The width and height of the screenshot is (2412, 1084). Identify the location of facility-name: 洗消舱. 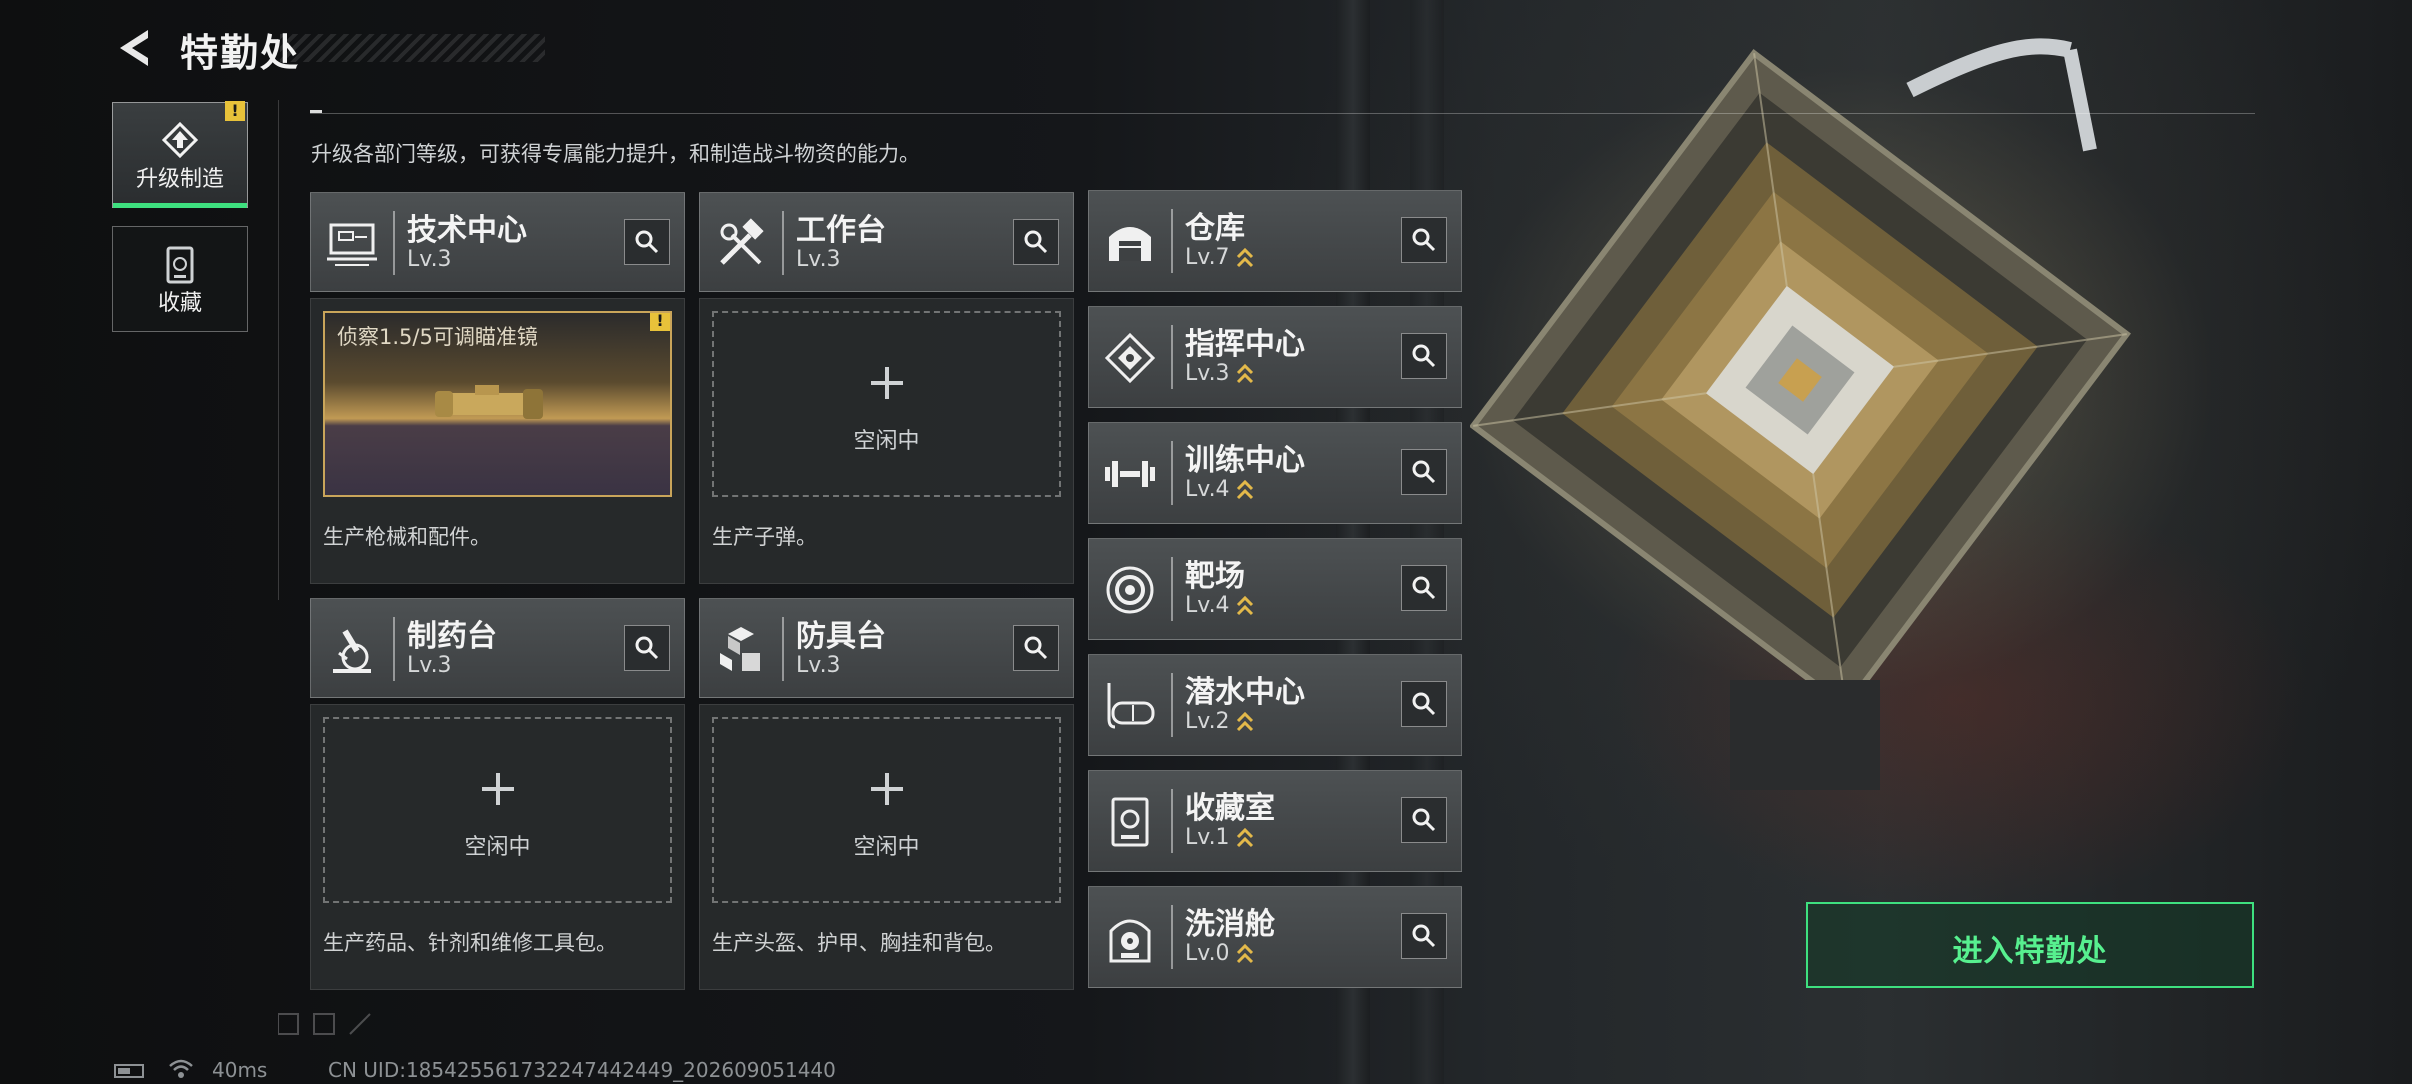
(1230, 924).